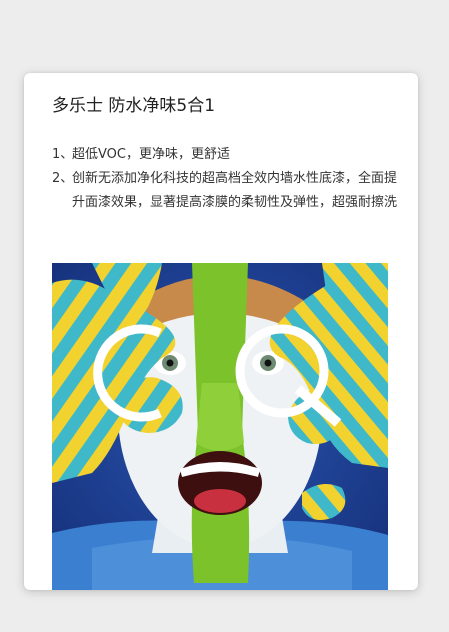 Image resolution: width=449 pixels, height=632 pixels. Describe the element at coordinates (63, 154) in the screenshot. I see `feature-number: 1、` at that location.